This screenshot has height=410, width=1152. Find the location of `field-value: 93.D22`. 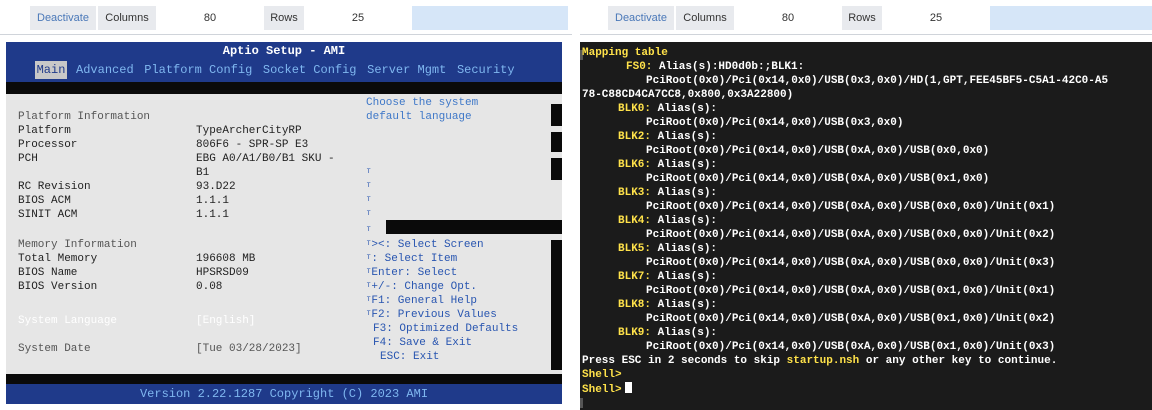

field-value: 93.D22 is located at coordinates (216, 187).